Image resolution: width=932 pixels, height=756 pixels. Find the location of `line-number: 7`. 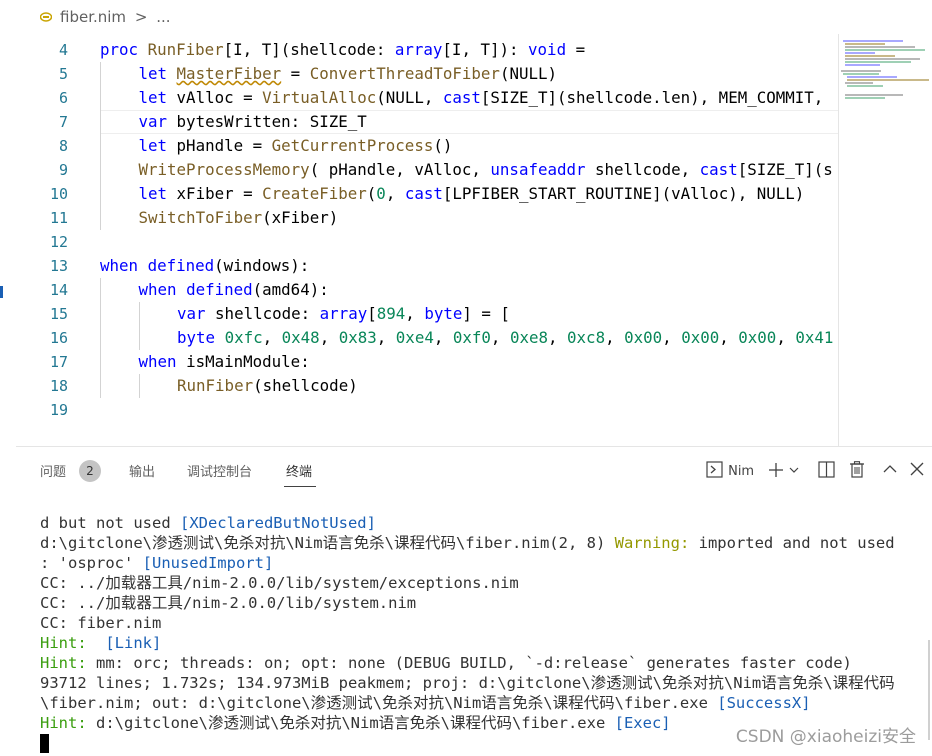

line-number: 7 is located at coordinates (63, 122).